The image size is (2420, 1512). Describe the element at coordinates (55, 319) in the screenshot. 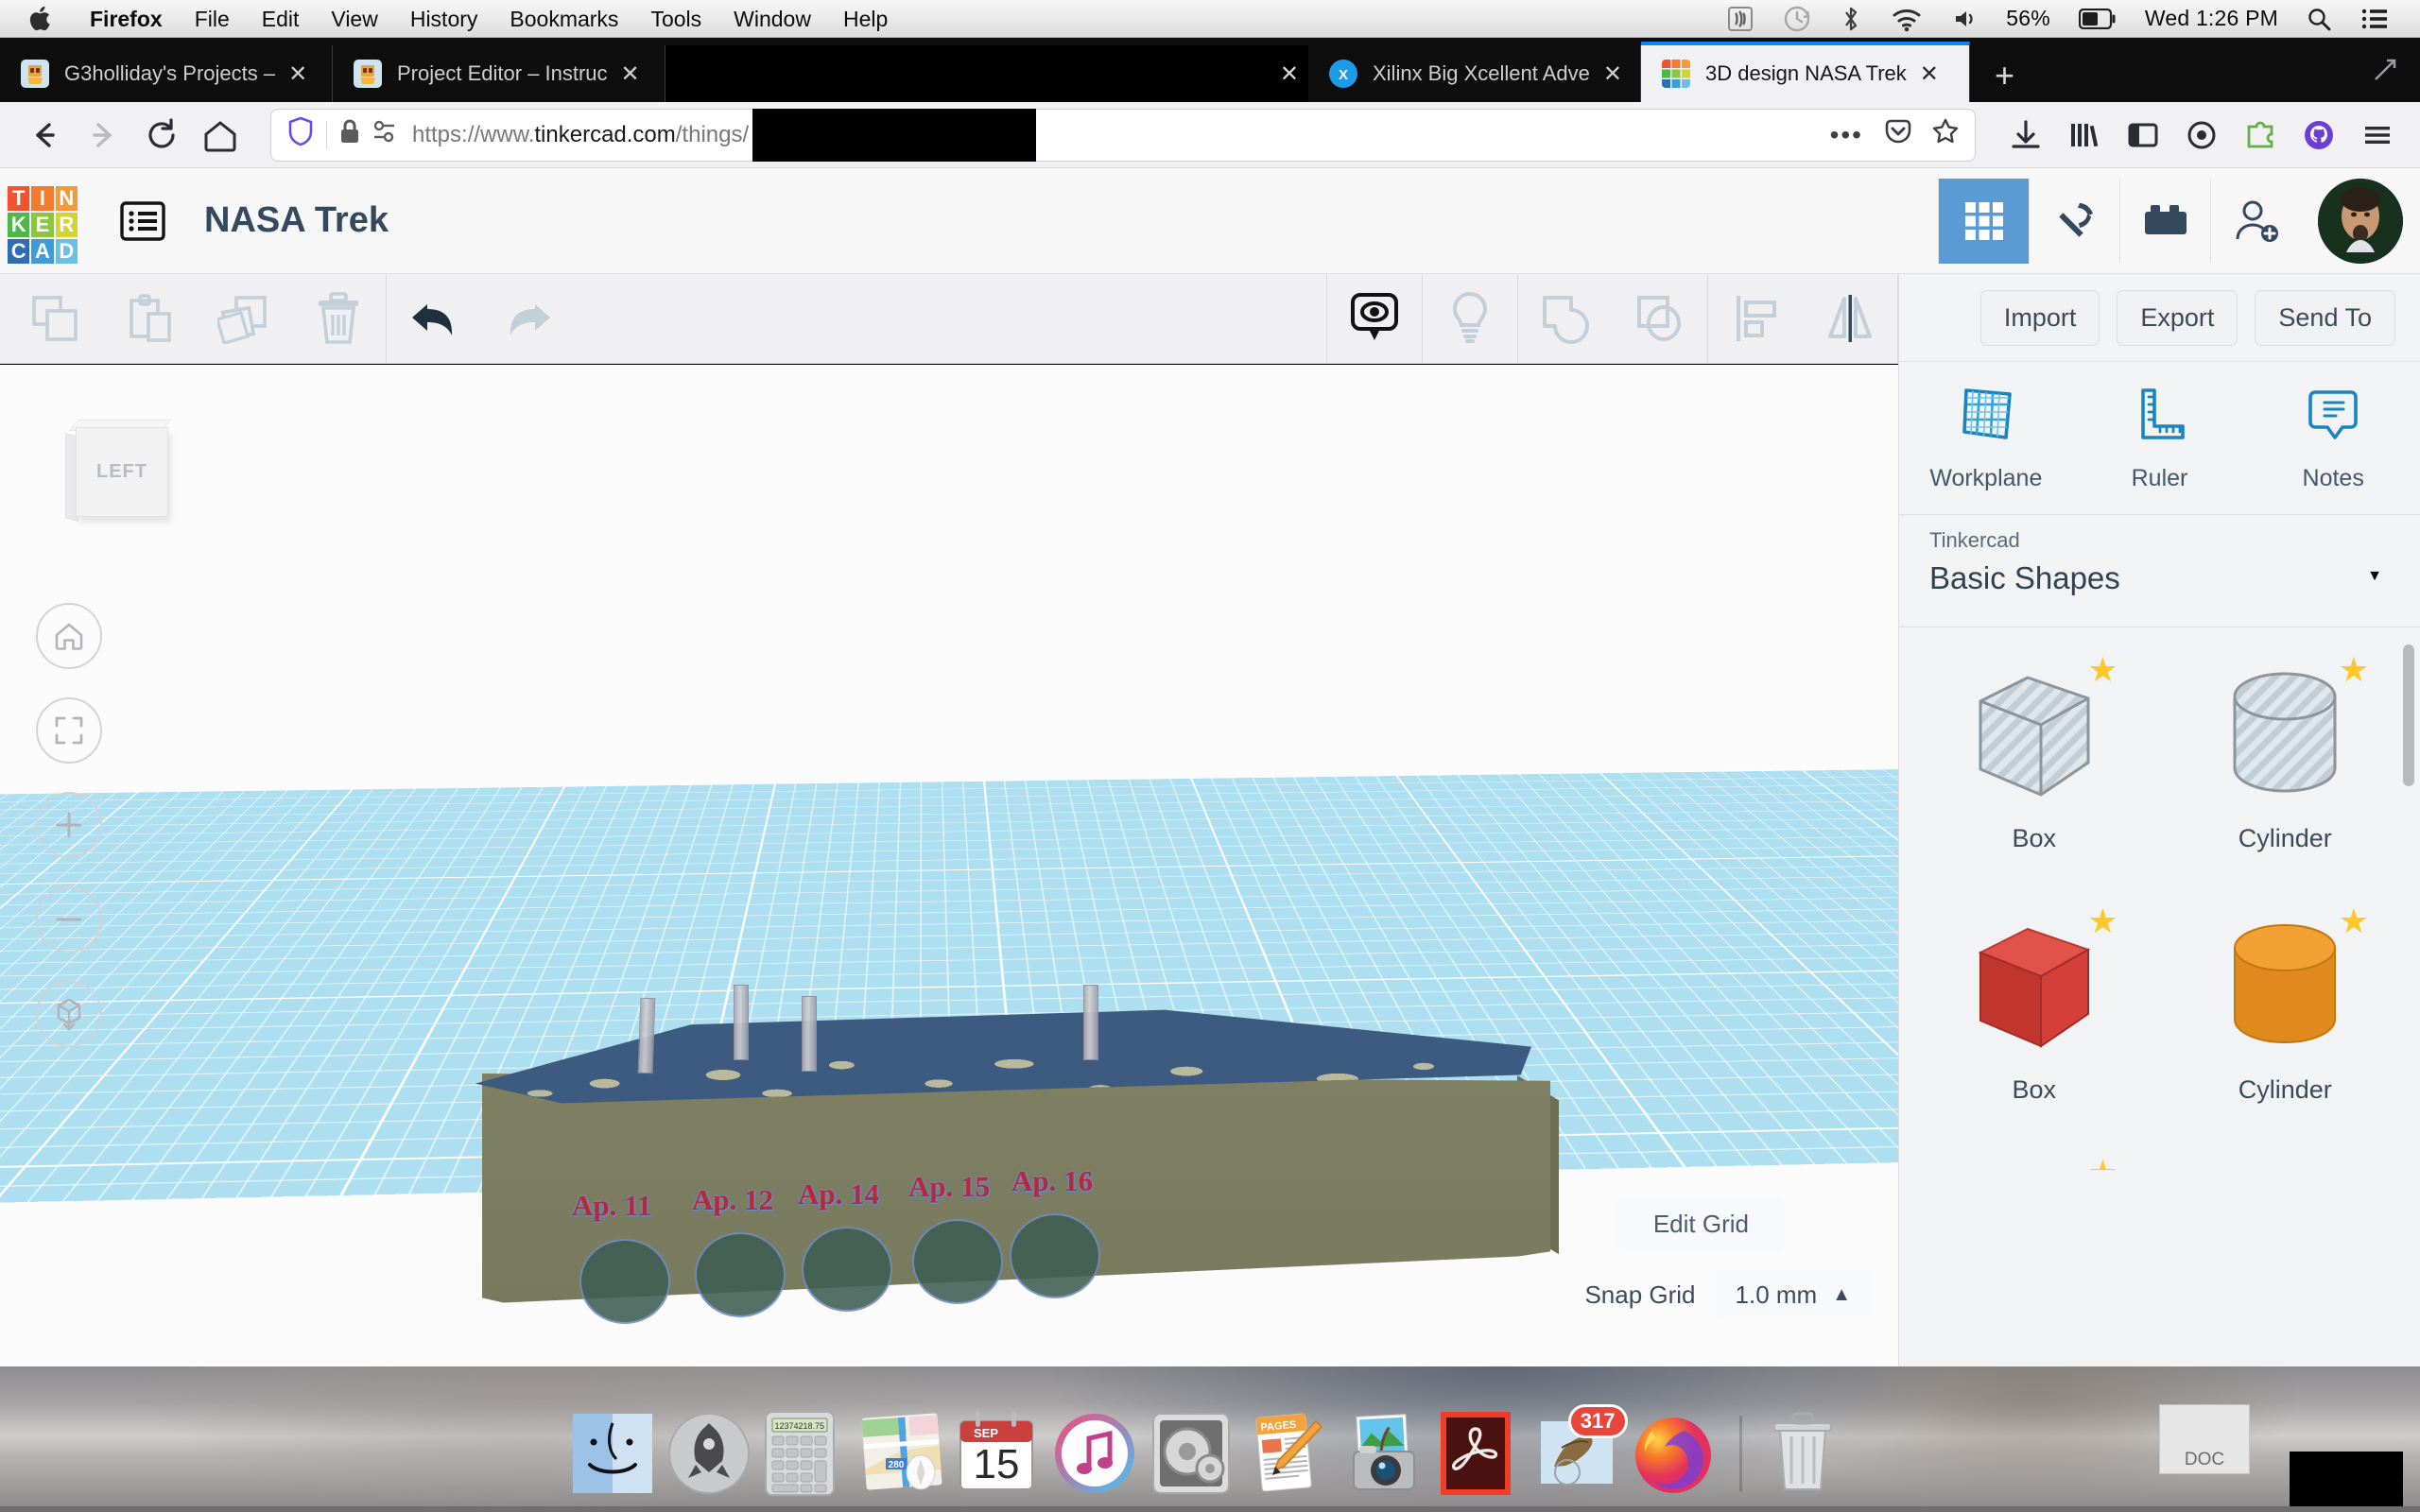

I see `copy-button` at that location.